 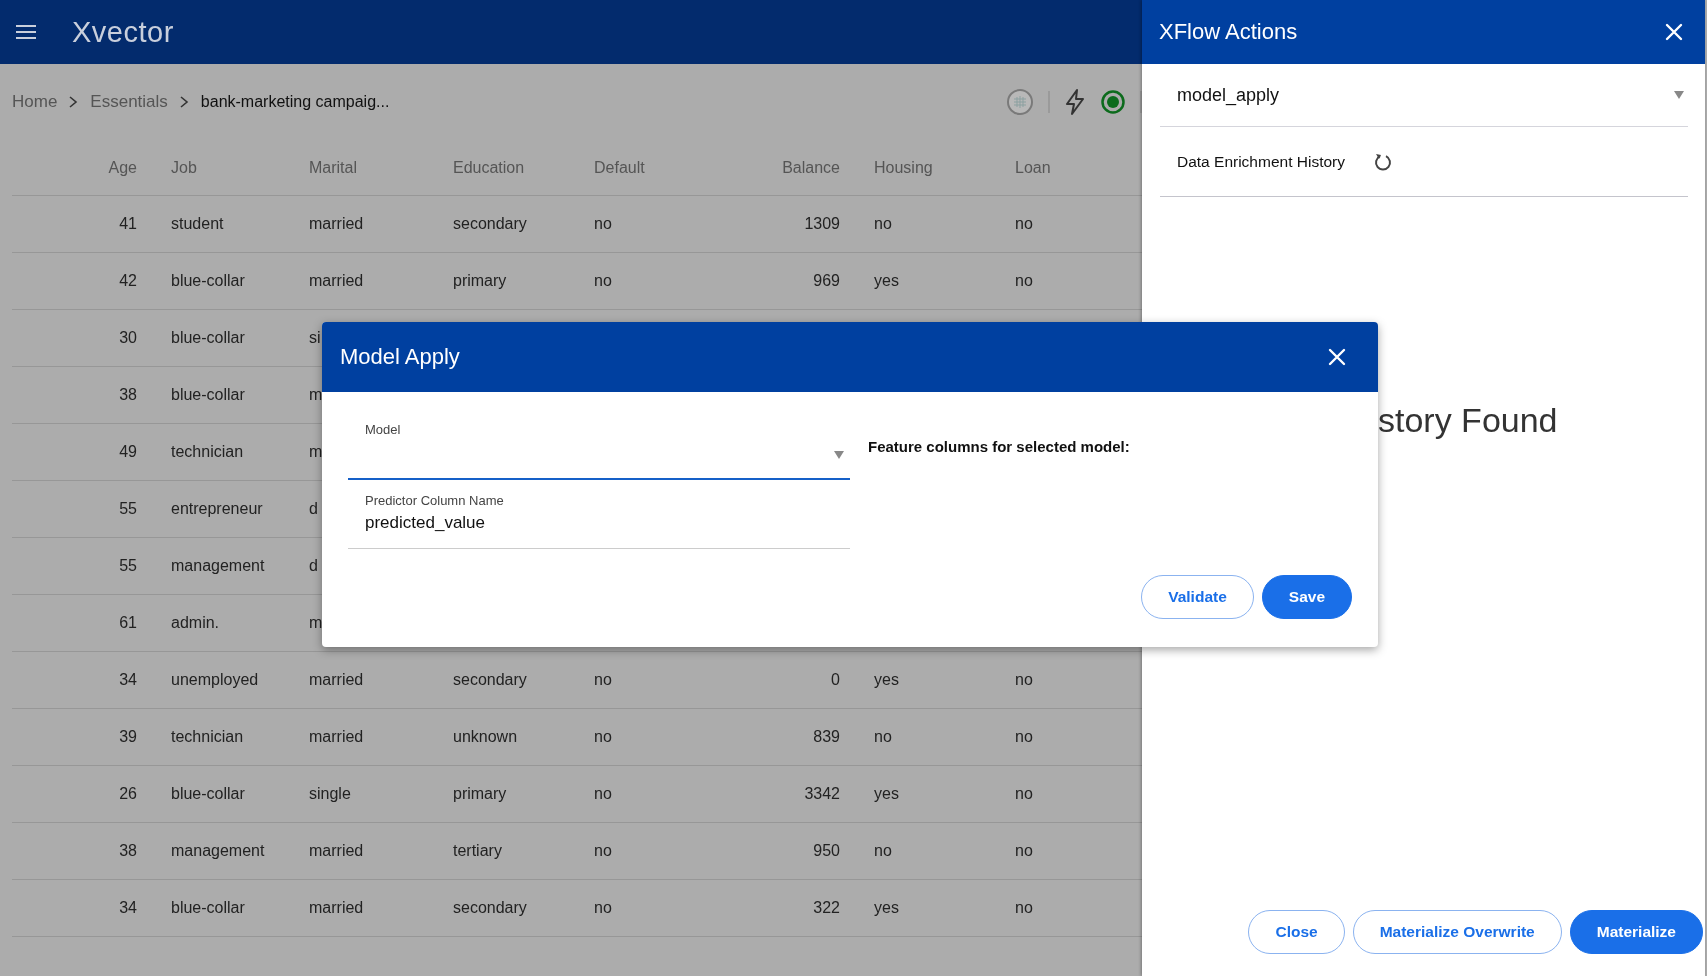 I want to click on table-cell: management, so click(x=218, y=850).